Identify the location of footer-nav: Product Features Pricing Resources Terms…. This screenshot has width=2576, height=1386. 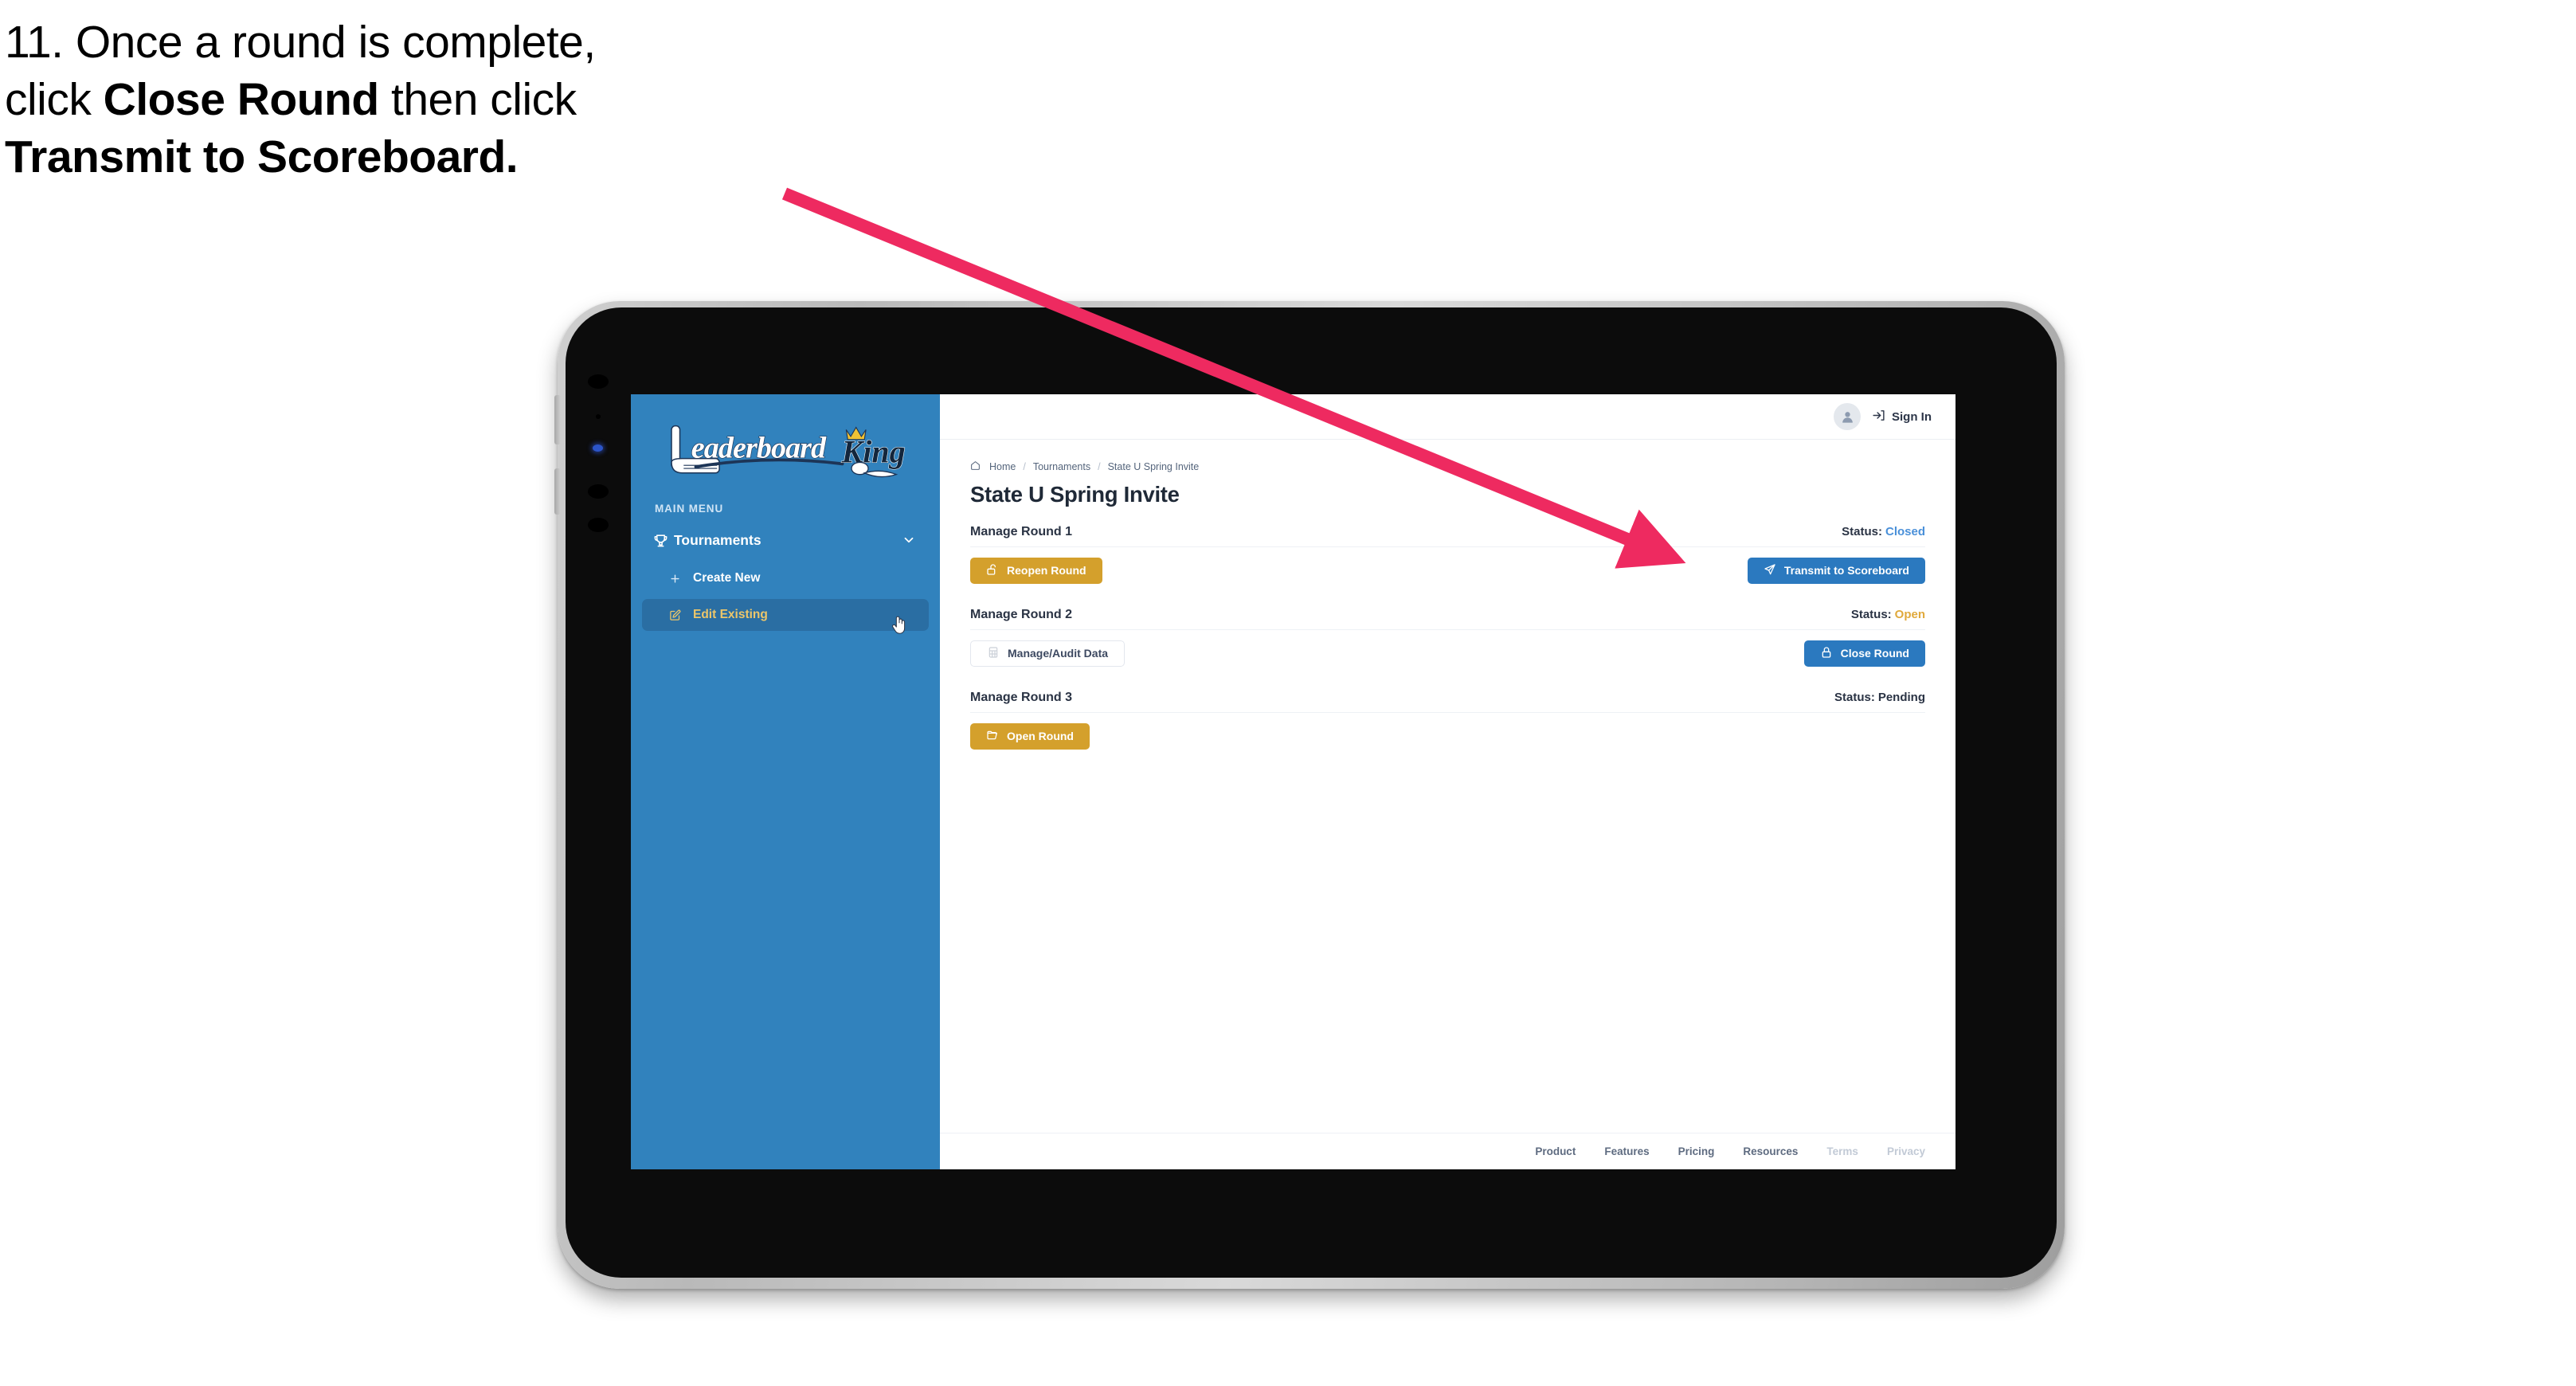
(1447, 1151).